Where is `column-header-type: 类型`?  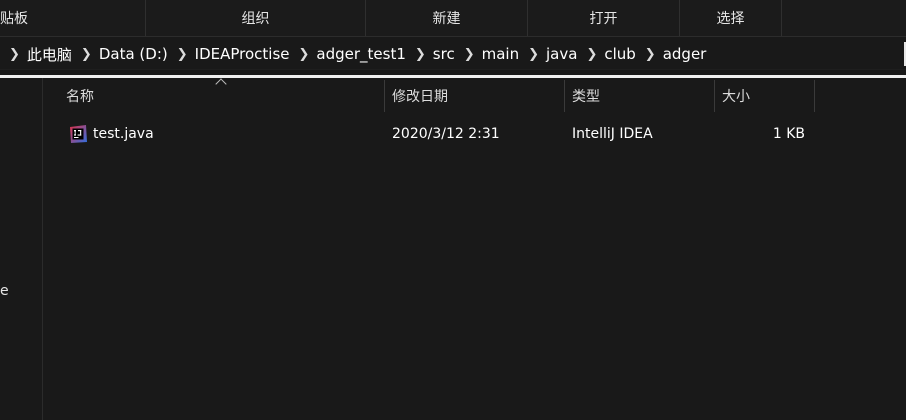 column-header-type: 类型 is located at coordinates (643, 95).